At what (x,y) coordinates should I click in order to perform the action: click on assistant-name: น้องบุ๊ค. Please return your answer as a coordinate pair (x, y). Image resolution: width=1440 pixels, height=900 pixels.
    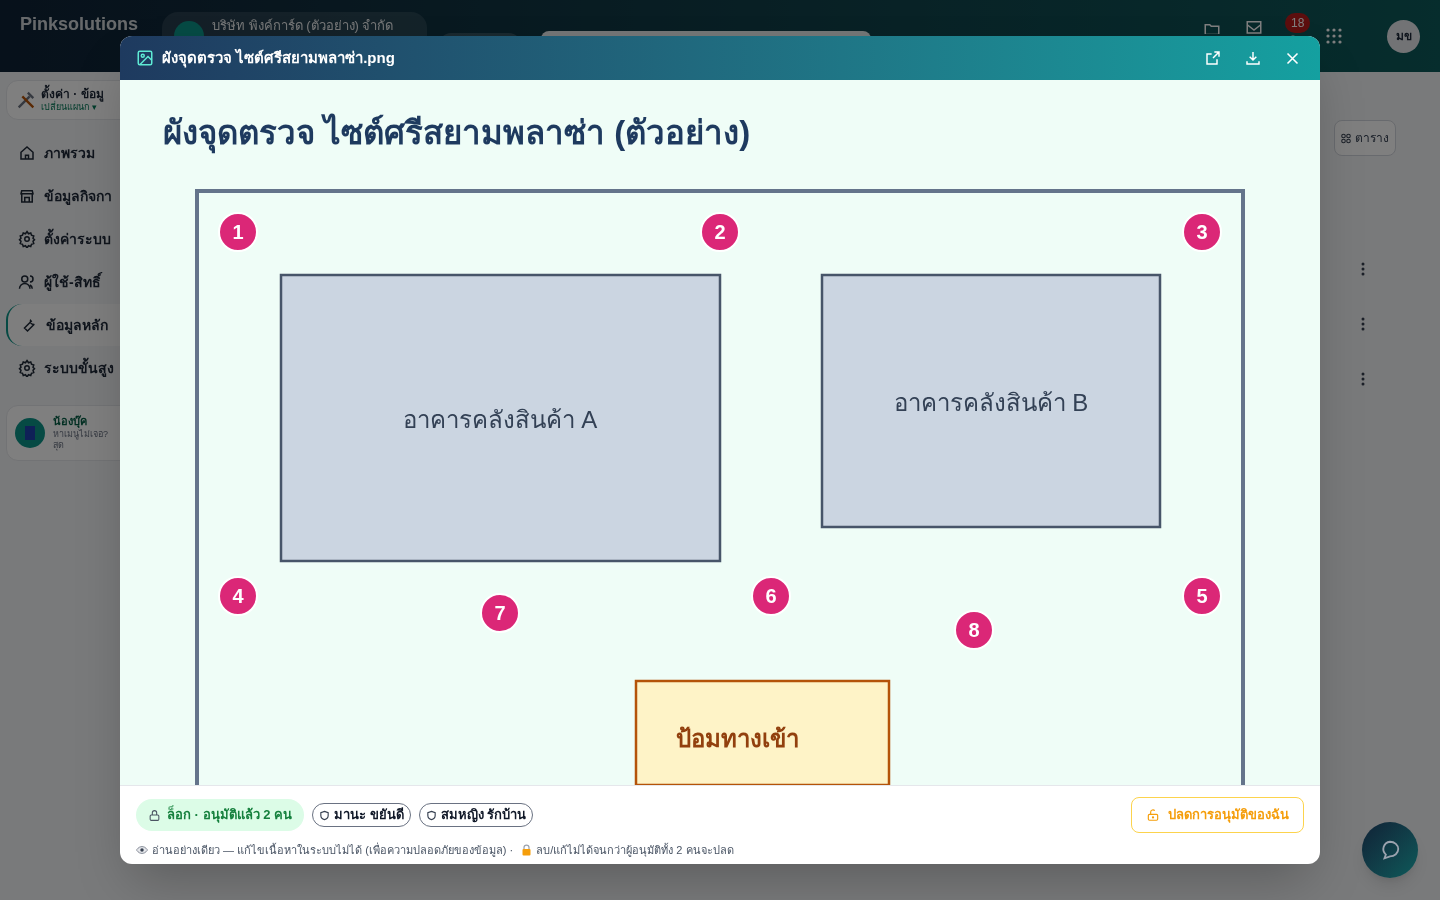
    Looking at the image, I should click on (70, 421).